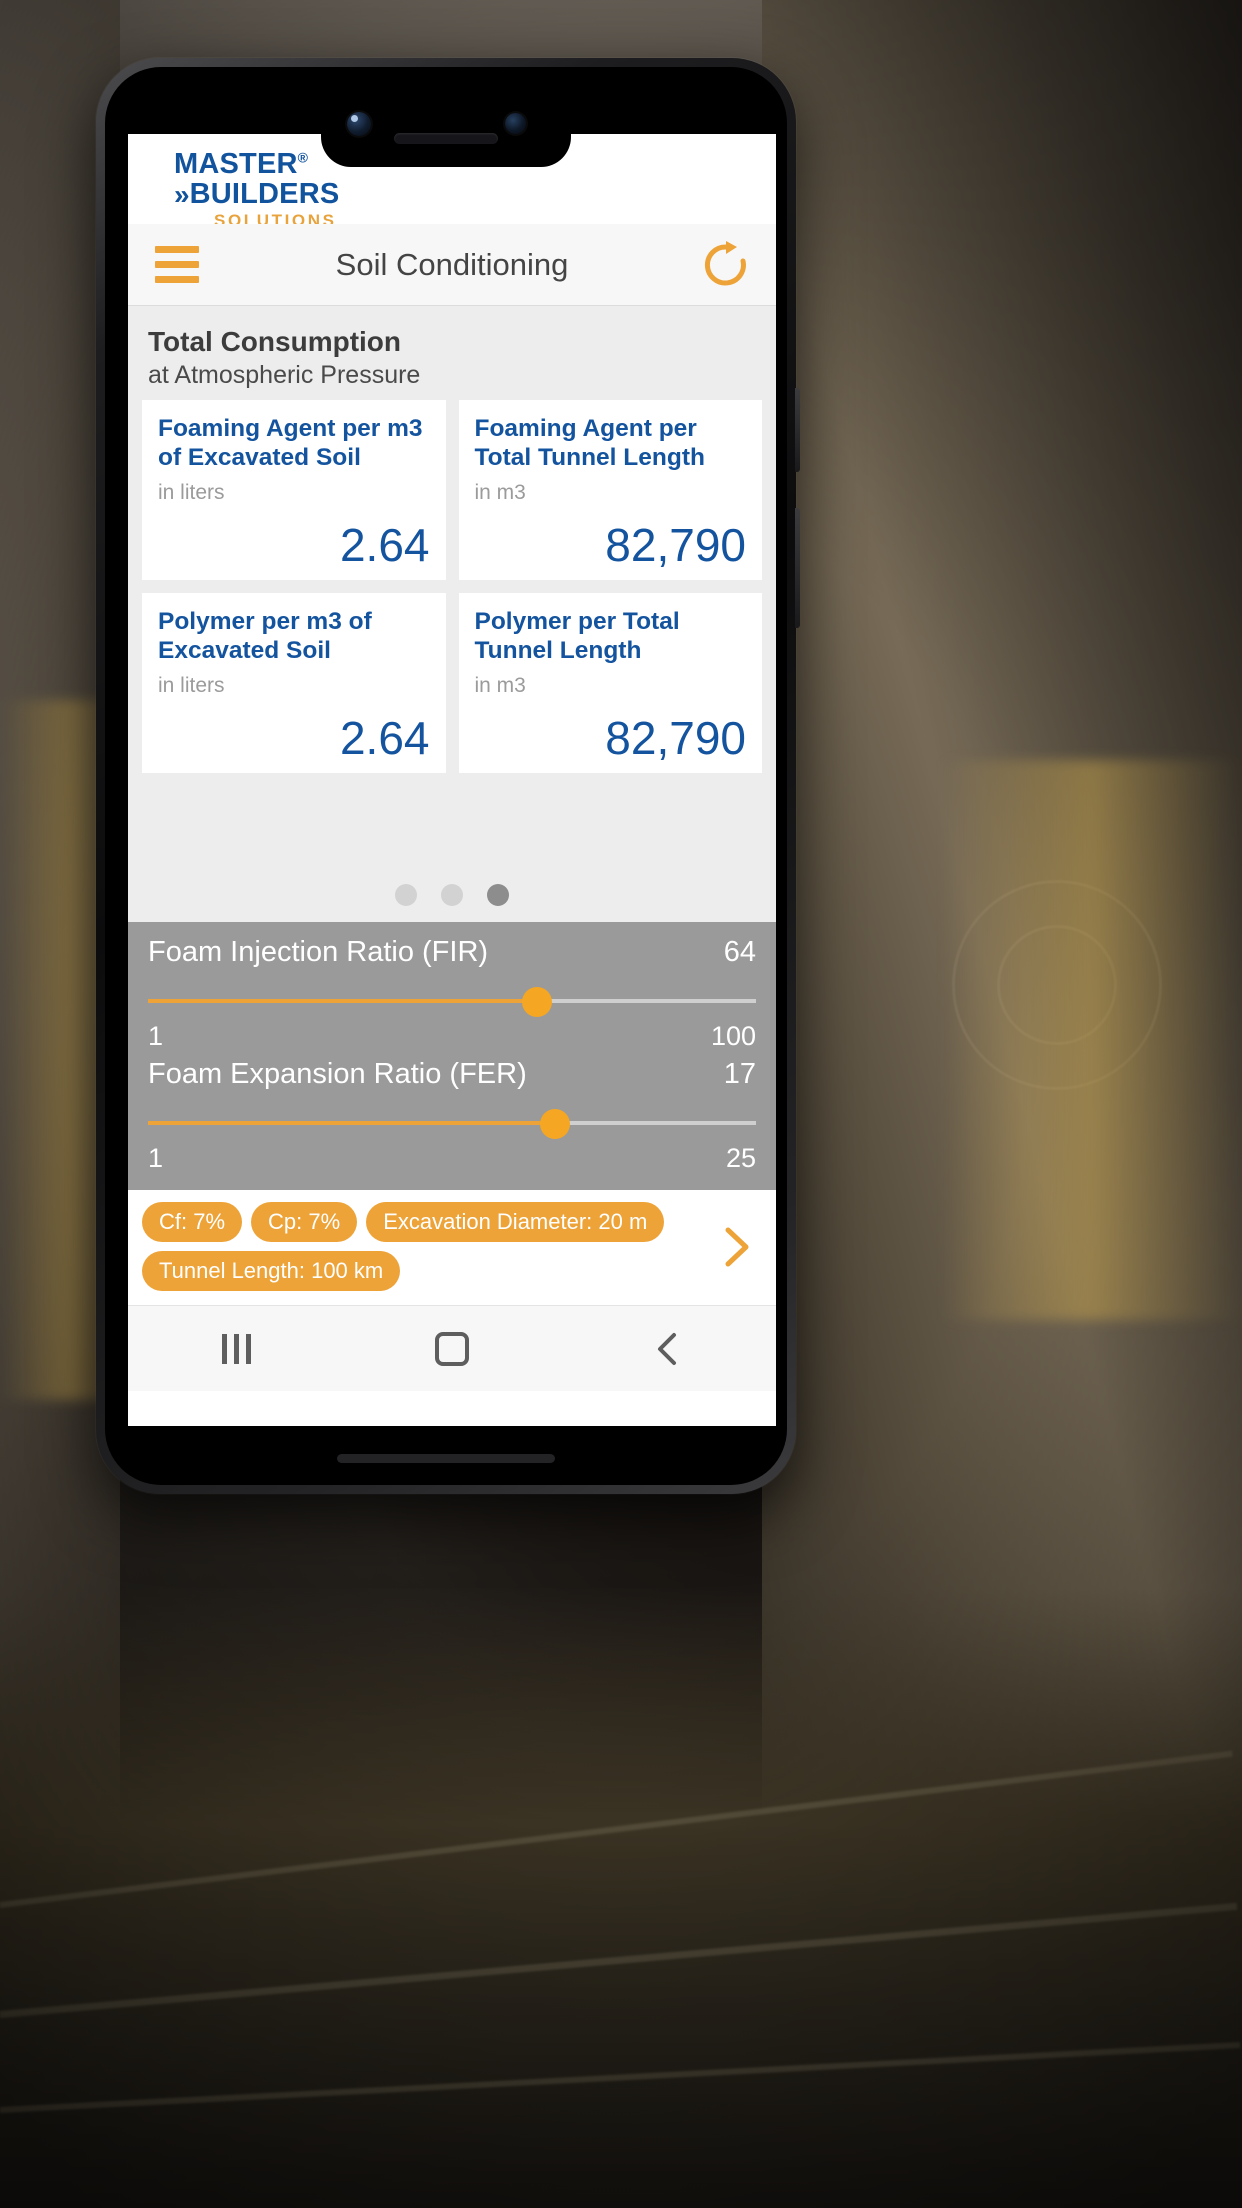 The width and height of the screenshot is (1242, 2208). Describe the element at coordinates (181, 194) in the screenshot. I see `double-chevron-icon: »` at that location.